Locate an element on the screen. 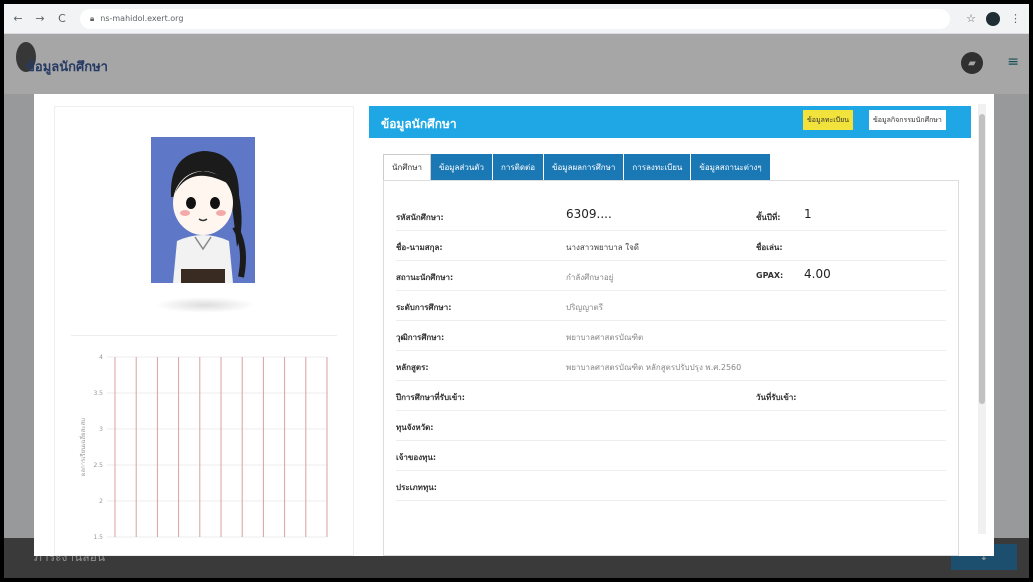 This screenshot has height=582, width=1033. field-value: พยาบาลศาสตรบัณฑิต is located at coordinates (605, 337).